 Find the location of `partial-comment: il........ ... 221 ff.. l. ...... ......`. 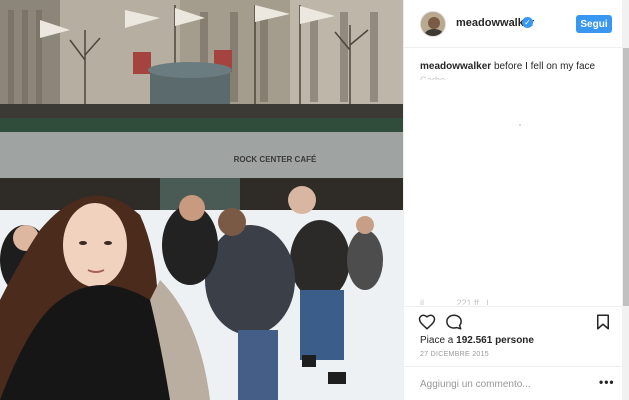

partial-comment: il........ ... 221 ff.. l. ...... ...... is located at coordinates (473, 302).